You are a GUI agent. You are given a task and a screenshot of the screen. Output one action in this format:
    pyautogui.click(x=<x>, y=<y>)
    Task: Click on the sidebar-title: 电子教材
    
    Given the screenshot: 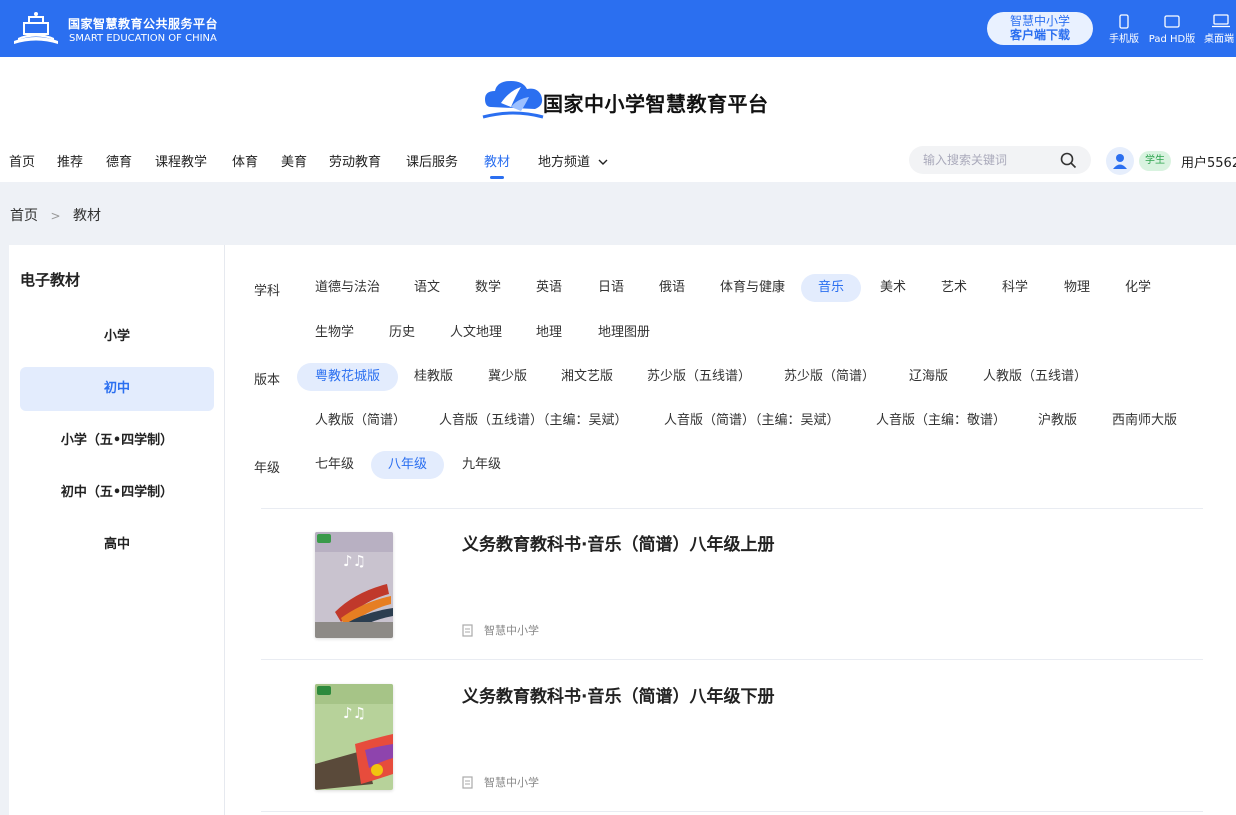 What is the action you would take?
    pyautogui.click(x=50, y=280)
    